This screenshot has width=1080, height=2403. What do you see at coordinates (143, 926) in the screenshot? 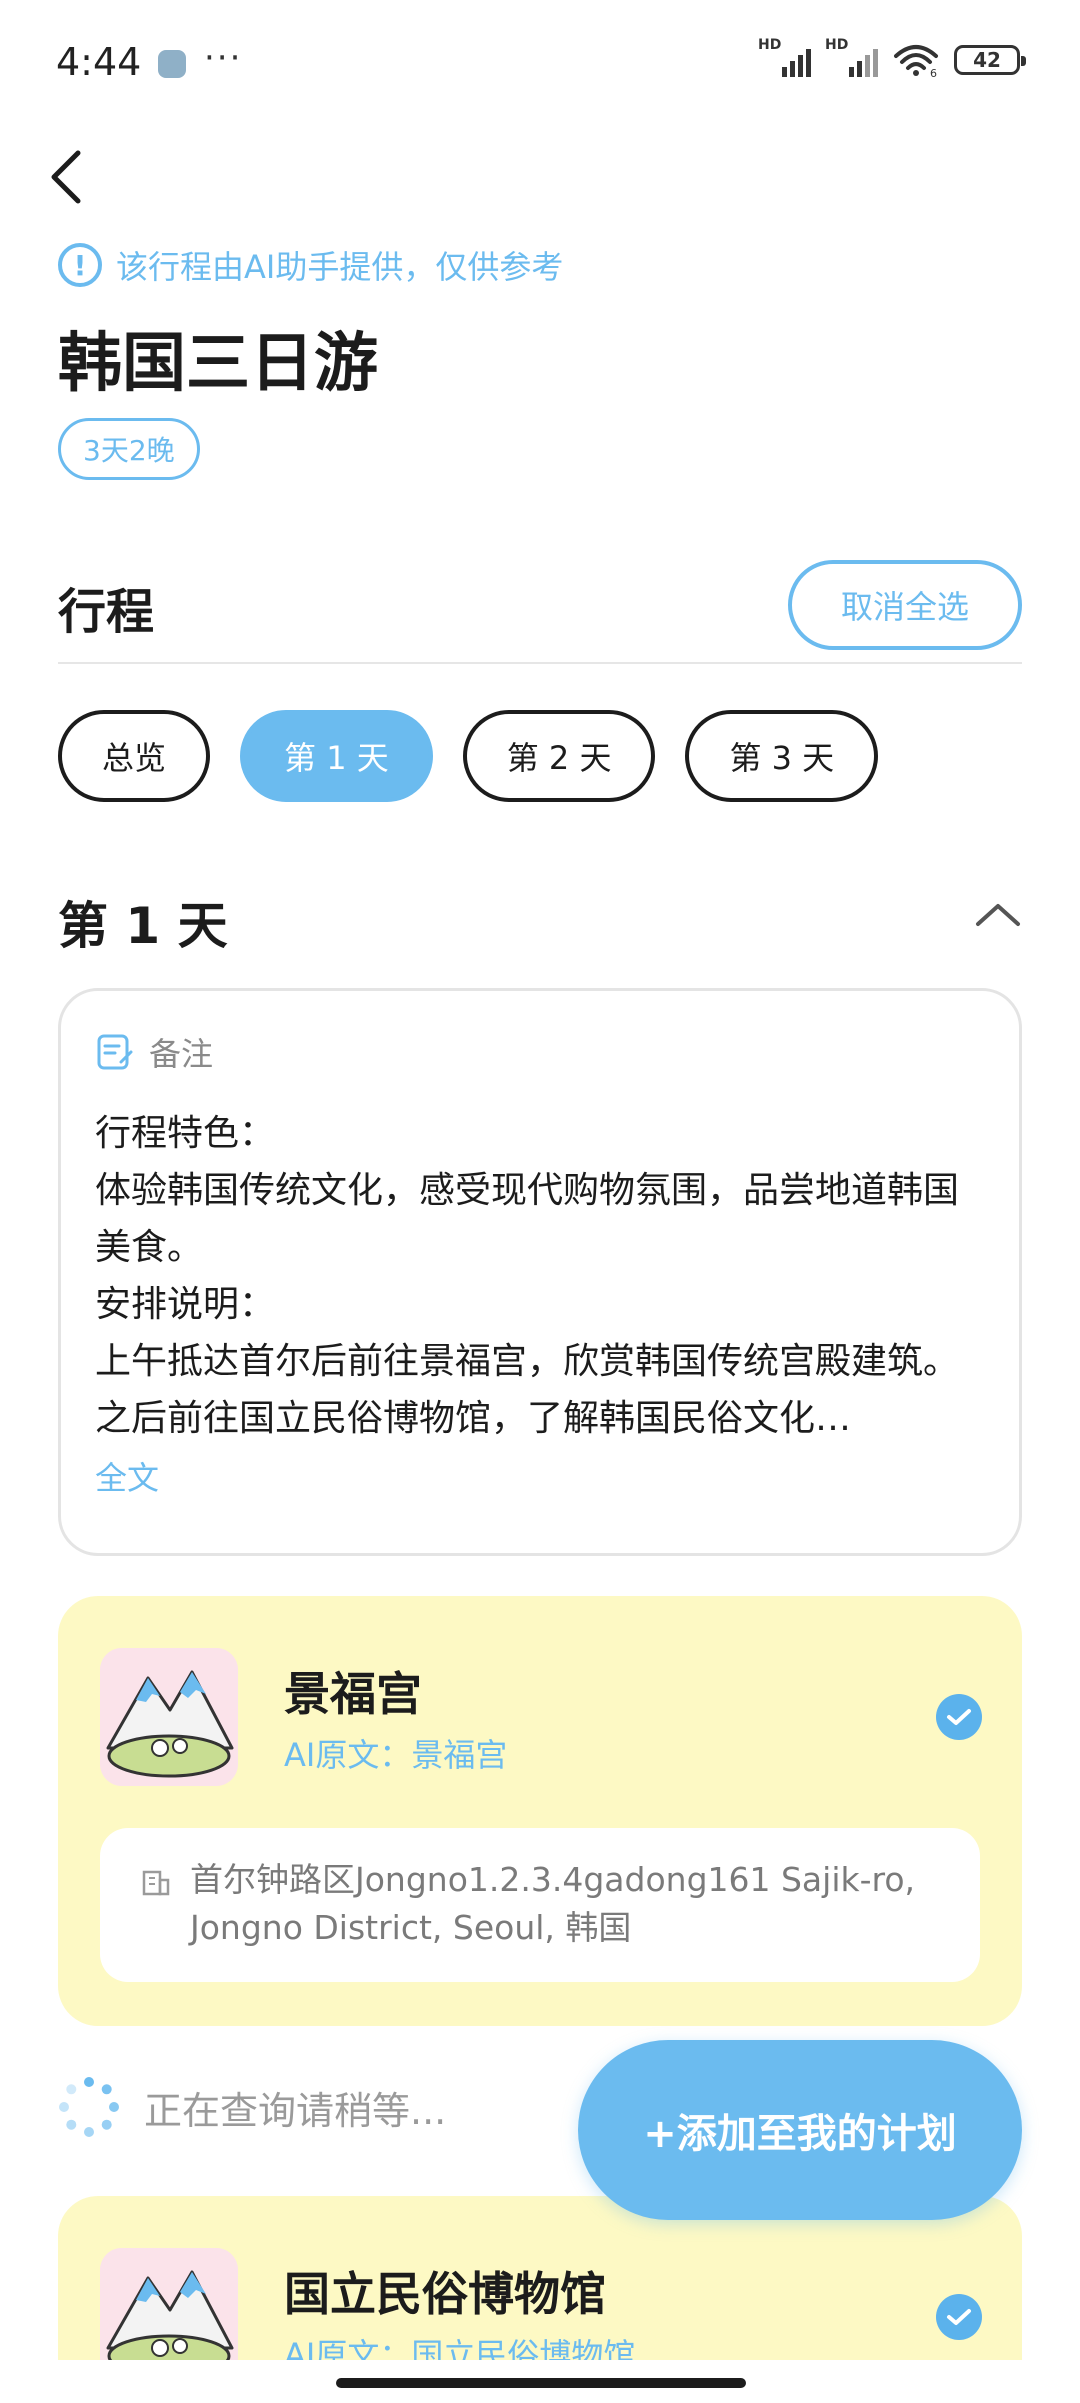
I see `day-title: 第 1 天` at bounding box center [143, 926].